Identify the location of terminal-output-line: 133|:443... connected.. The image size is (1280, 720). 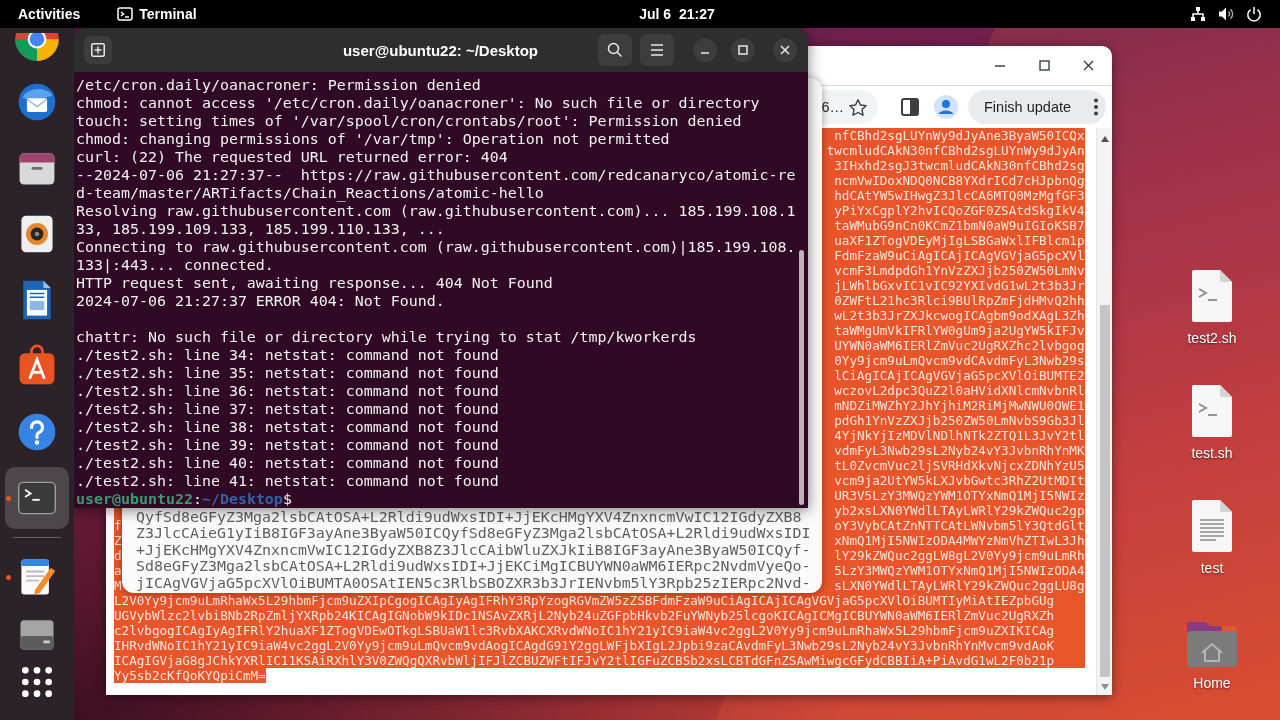
(175, 265).